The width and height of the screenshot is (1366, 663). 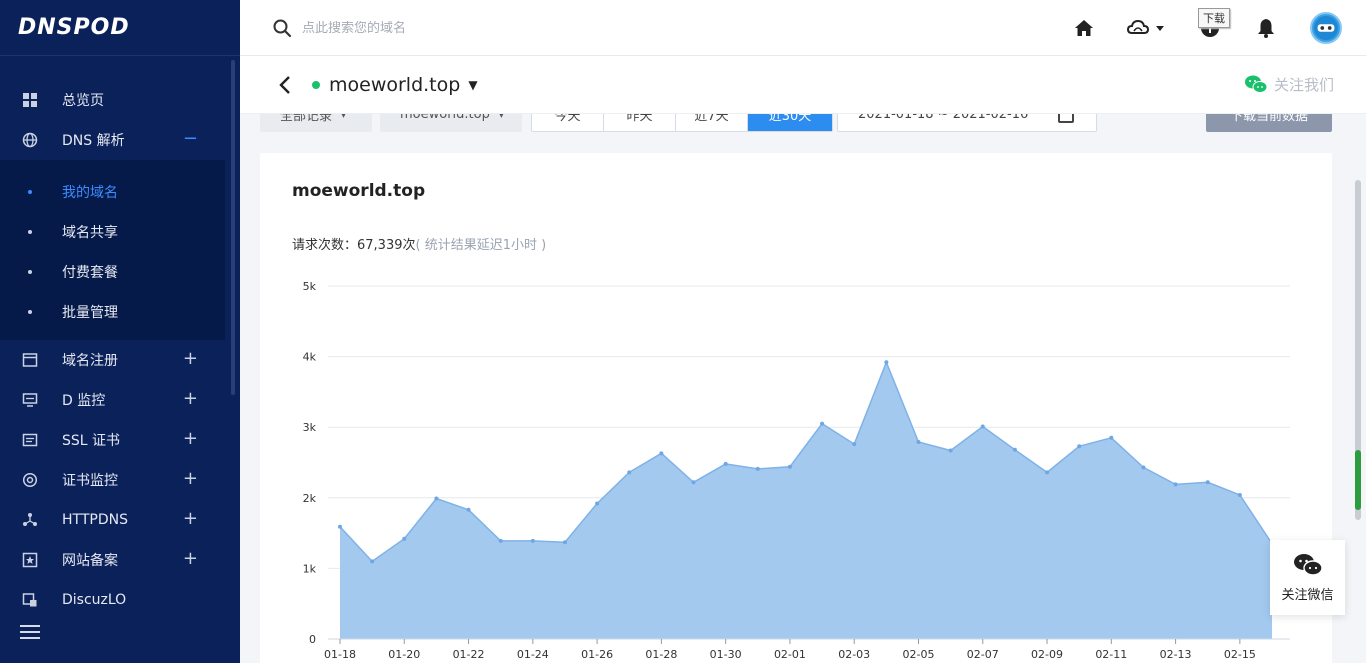 What do you see at coordinates (90, 361) in the screenshot?
I see `sidebar-item-label: 域名注册` at bounding box center [90, 361].